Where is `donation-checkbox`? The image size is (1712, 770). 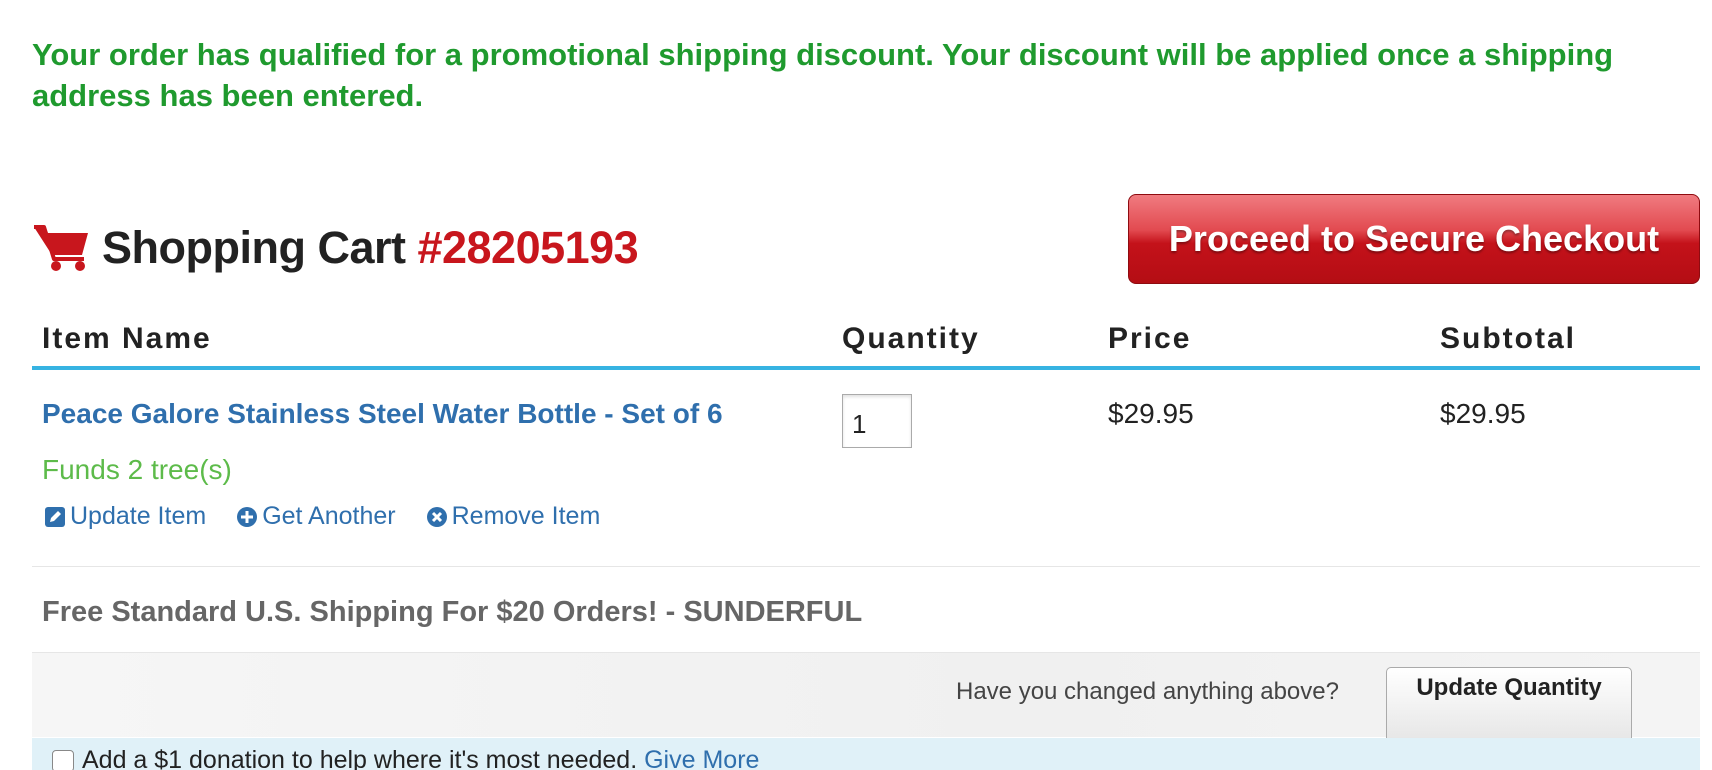 donation-checkbox is located at coordinates (63, 760).